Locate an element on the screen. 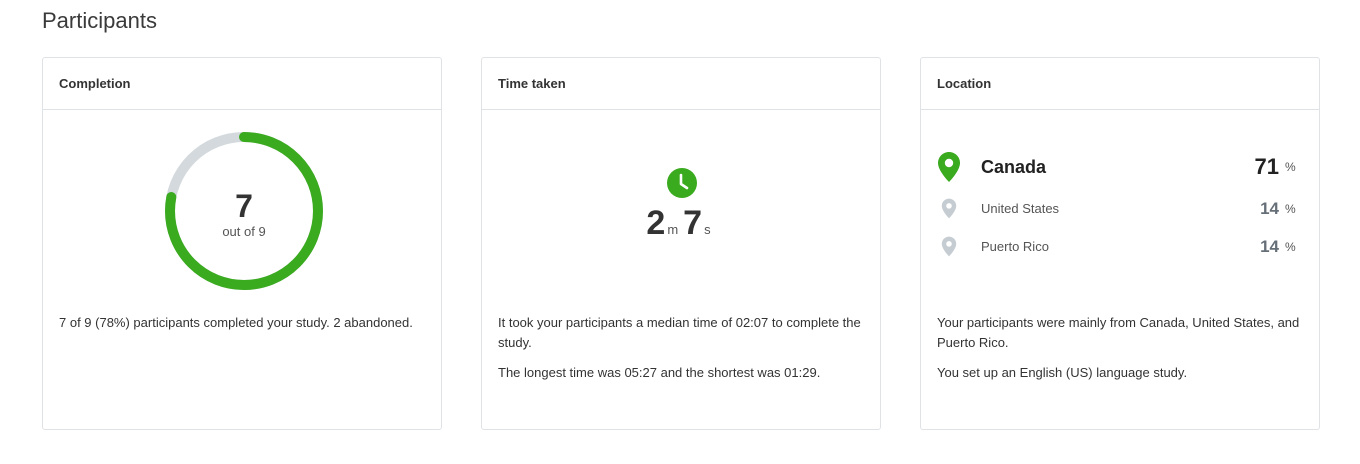  seconds-unit: s is located at coordinates (707, 229).